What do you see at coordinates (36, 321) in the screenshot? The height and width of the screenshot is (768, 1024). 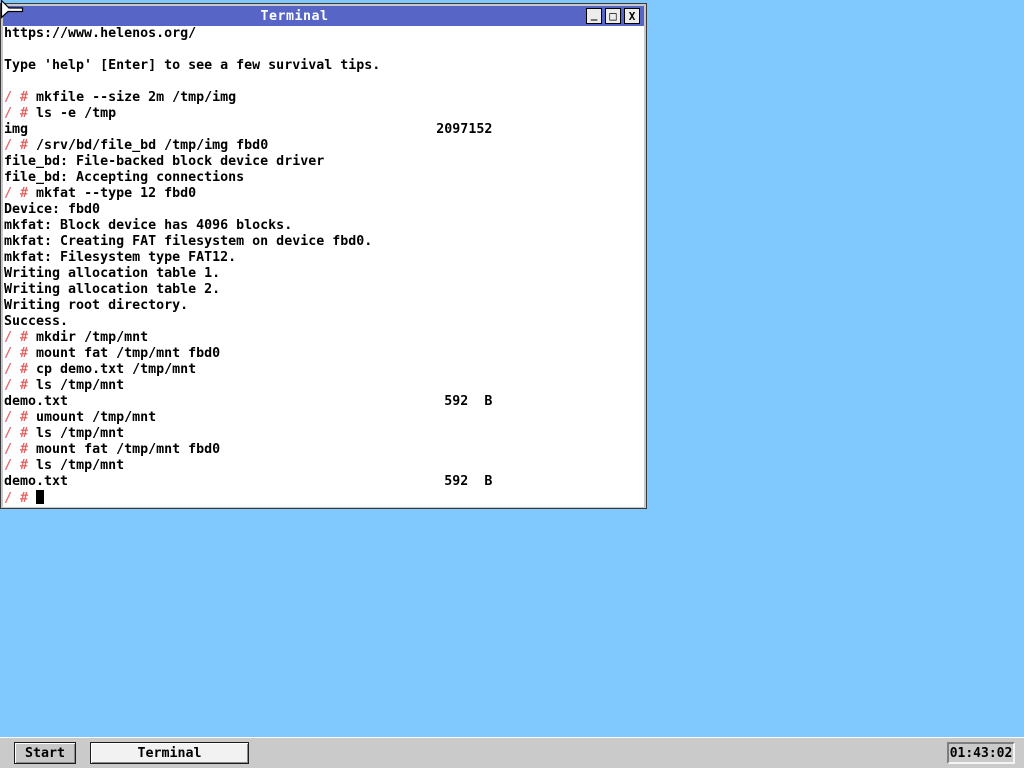 I see `terminal-text: Success.` at bounding box center [36, 321].